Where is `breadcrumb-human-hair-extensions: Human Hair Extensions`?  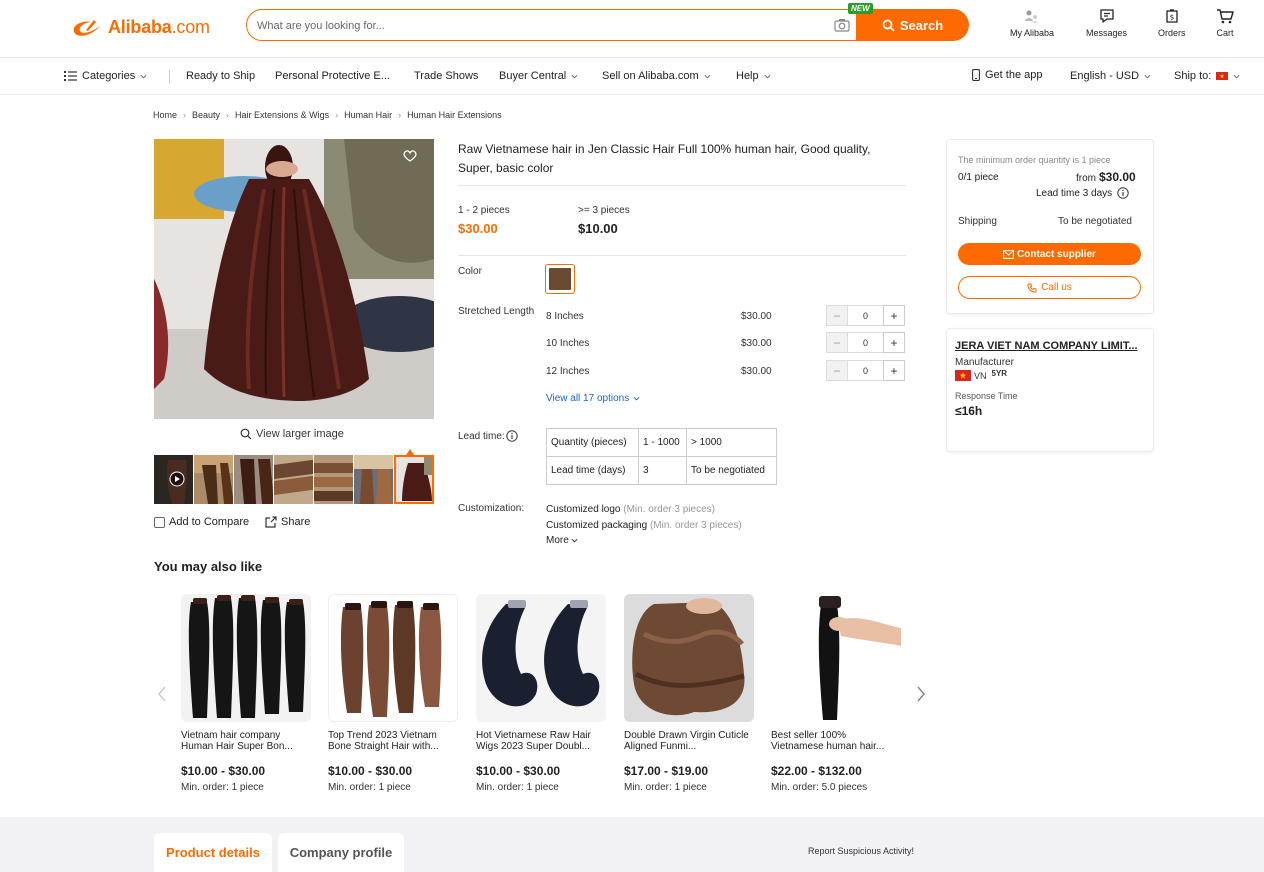
breadcrumb-human-hair-extensions: Human Hair Extensions is located at coordinates (454, 115).